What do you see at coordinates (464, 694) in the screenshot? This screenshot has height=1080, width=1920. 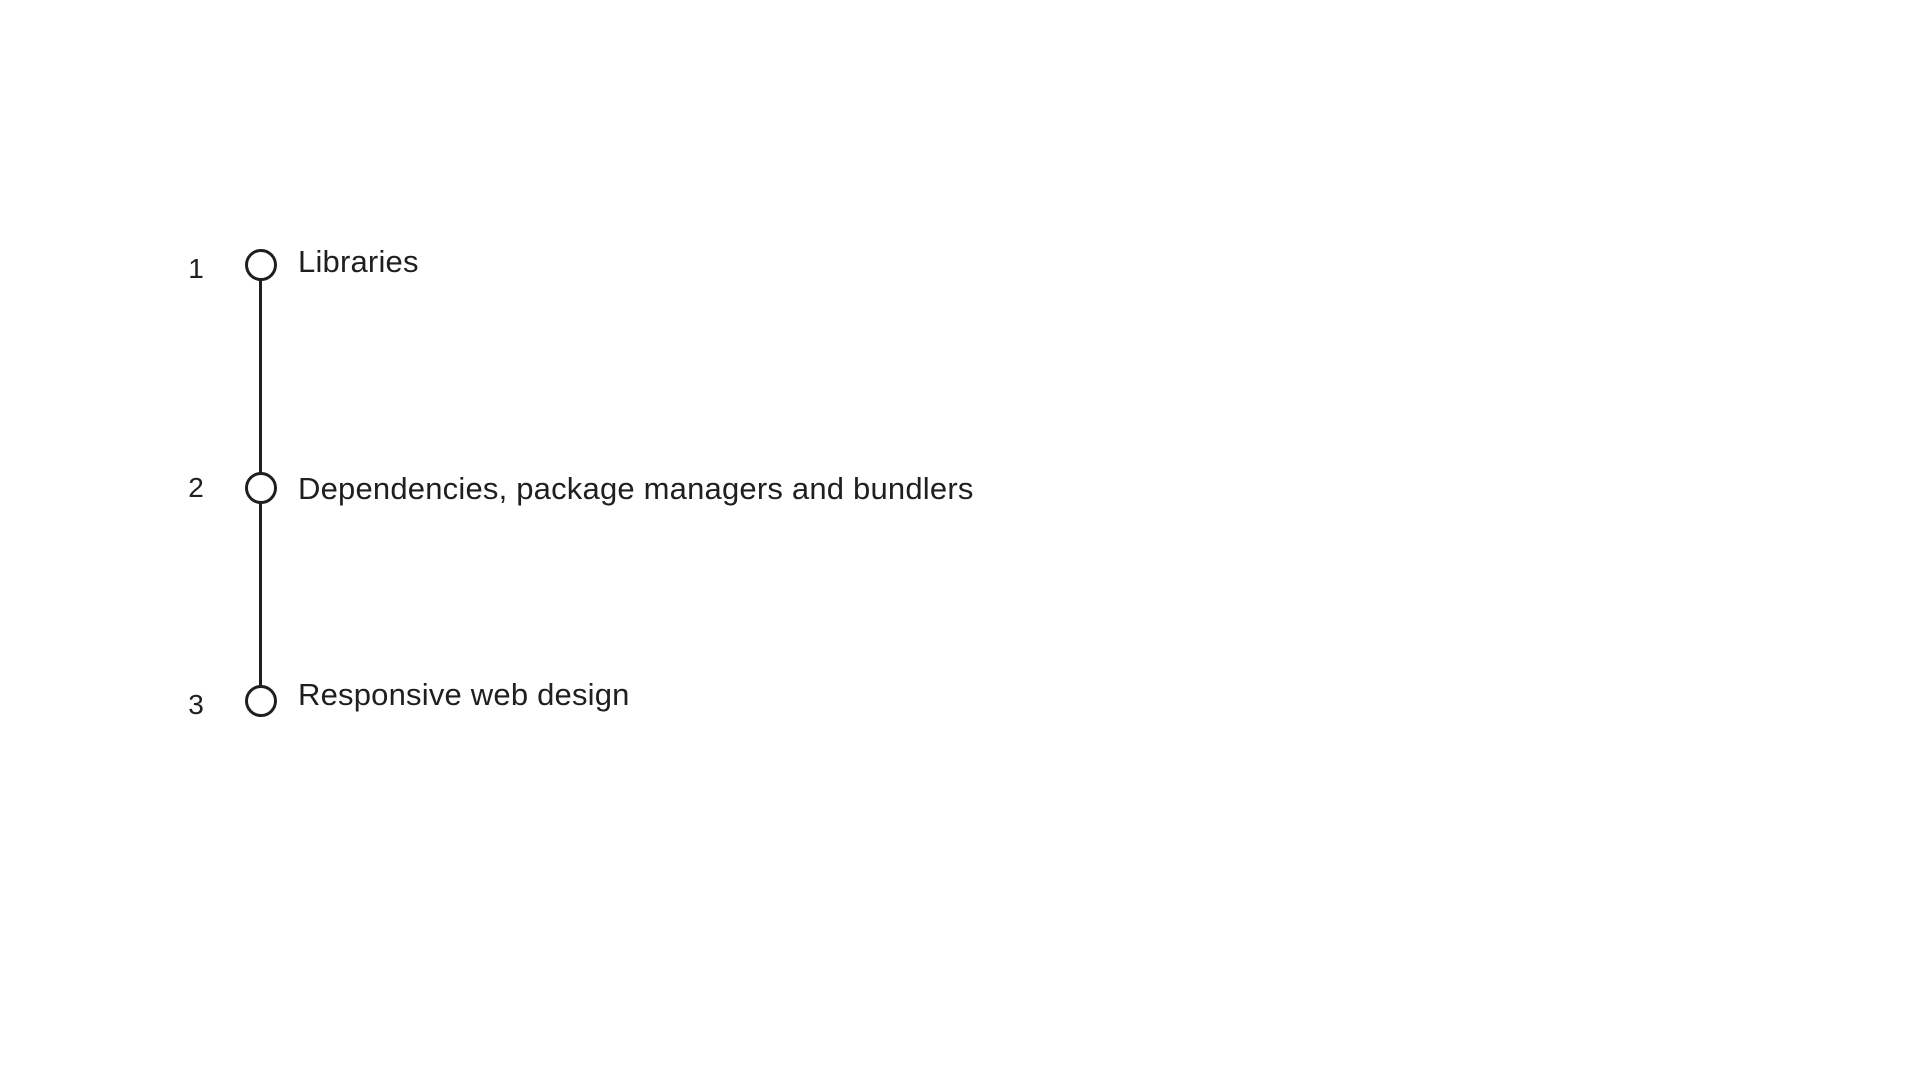 I see `step-label: Responsive web design` at bounding box center [464, 694].